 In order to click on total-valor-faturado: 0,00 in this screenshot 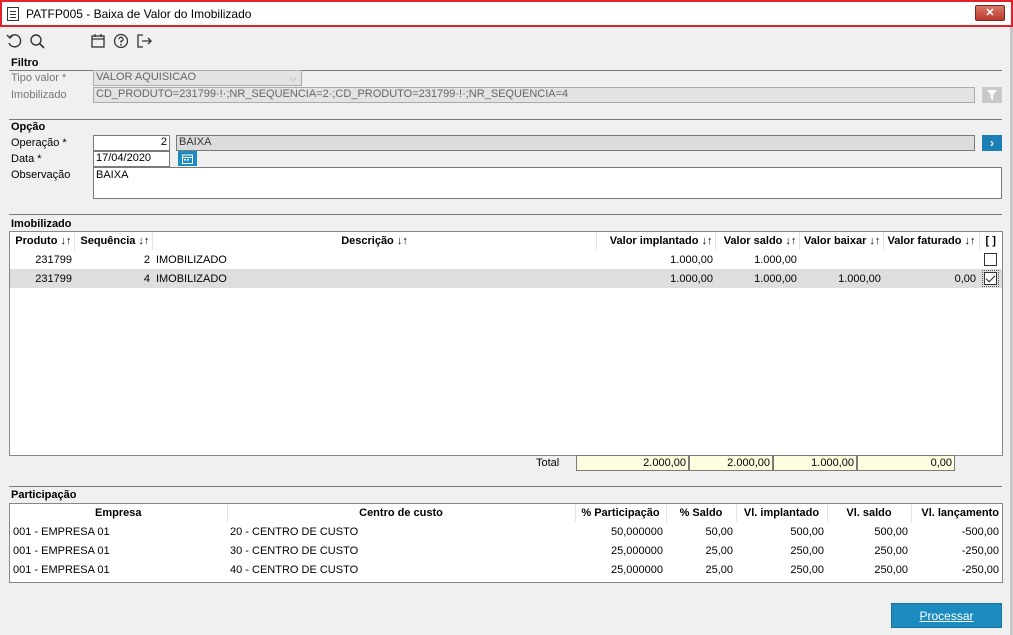, I will do `click(906, 463)`.